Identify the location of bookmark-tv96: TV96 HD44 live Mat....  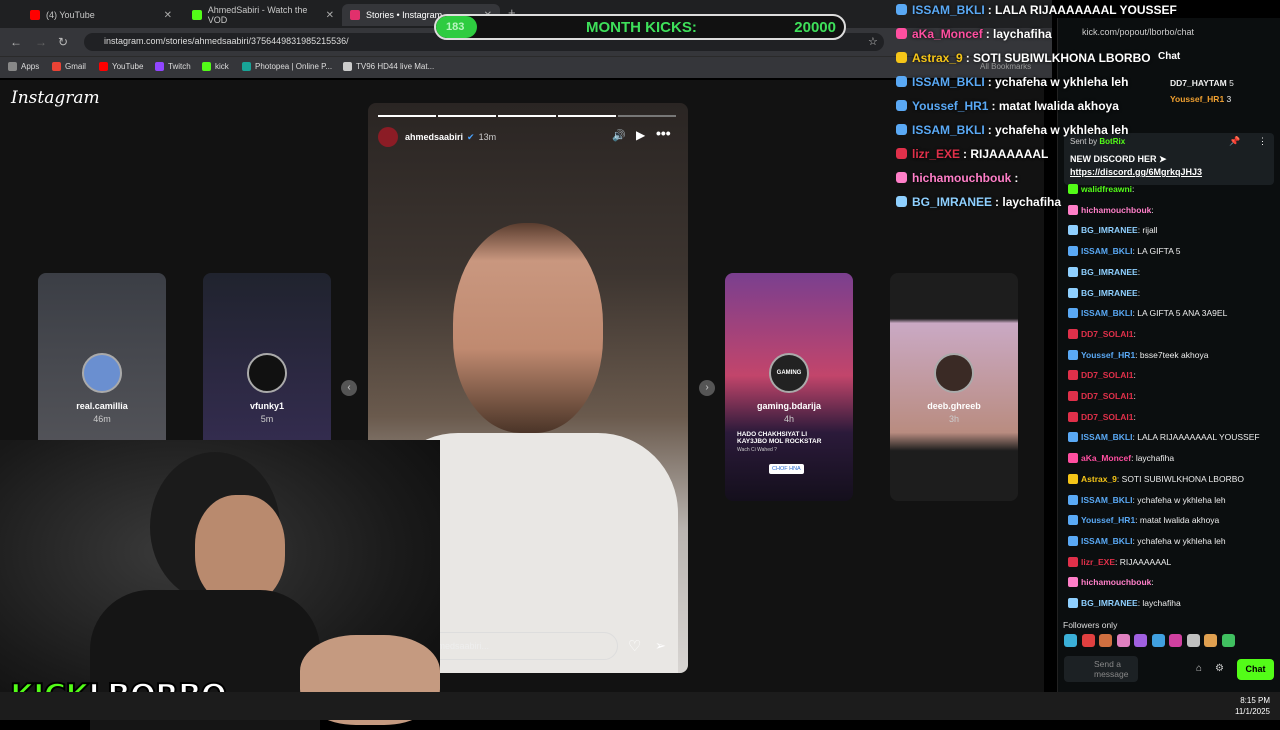
(388, 66).